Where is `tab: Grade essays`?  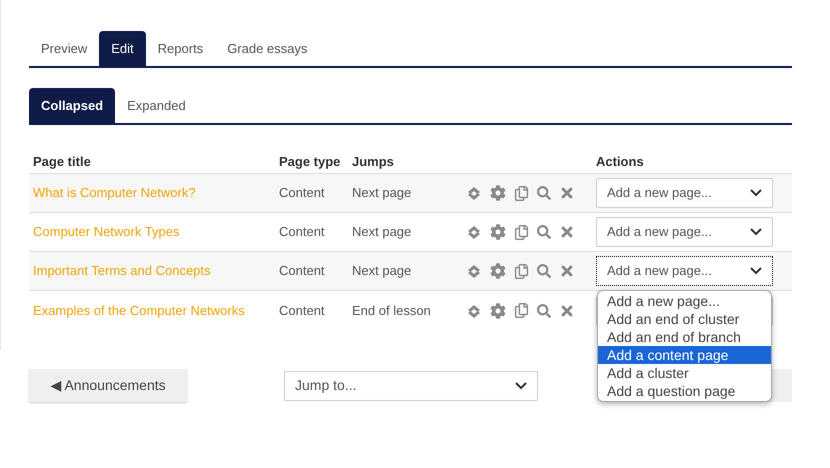
tab: Grade essays is located at coordinates (267, 48).